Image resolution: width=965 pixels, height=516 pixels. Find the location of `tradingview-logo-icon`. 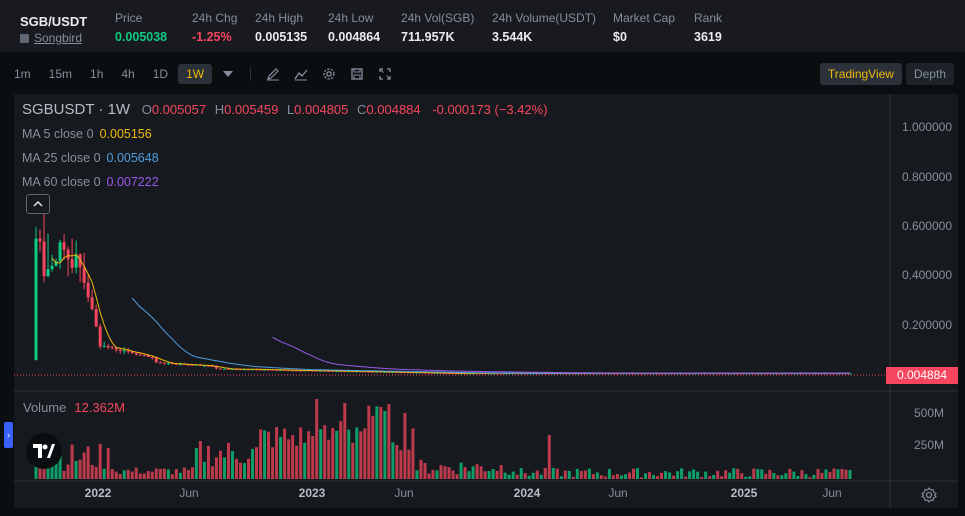

tradingview-logo-icon is located at coordinates (44, 451).